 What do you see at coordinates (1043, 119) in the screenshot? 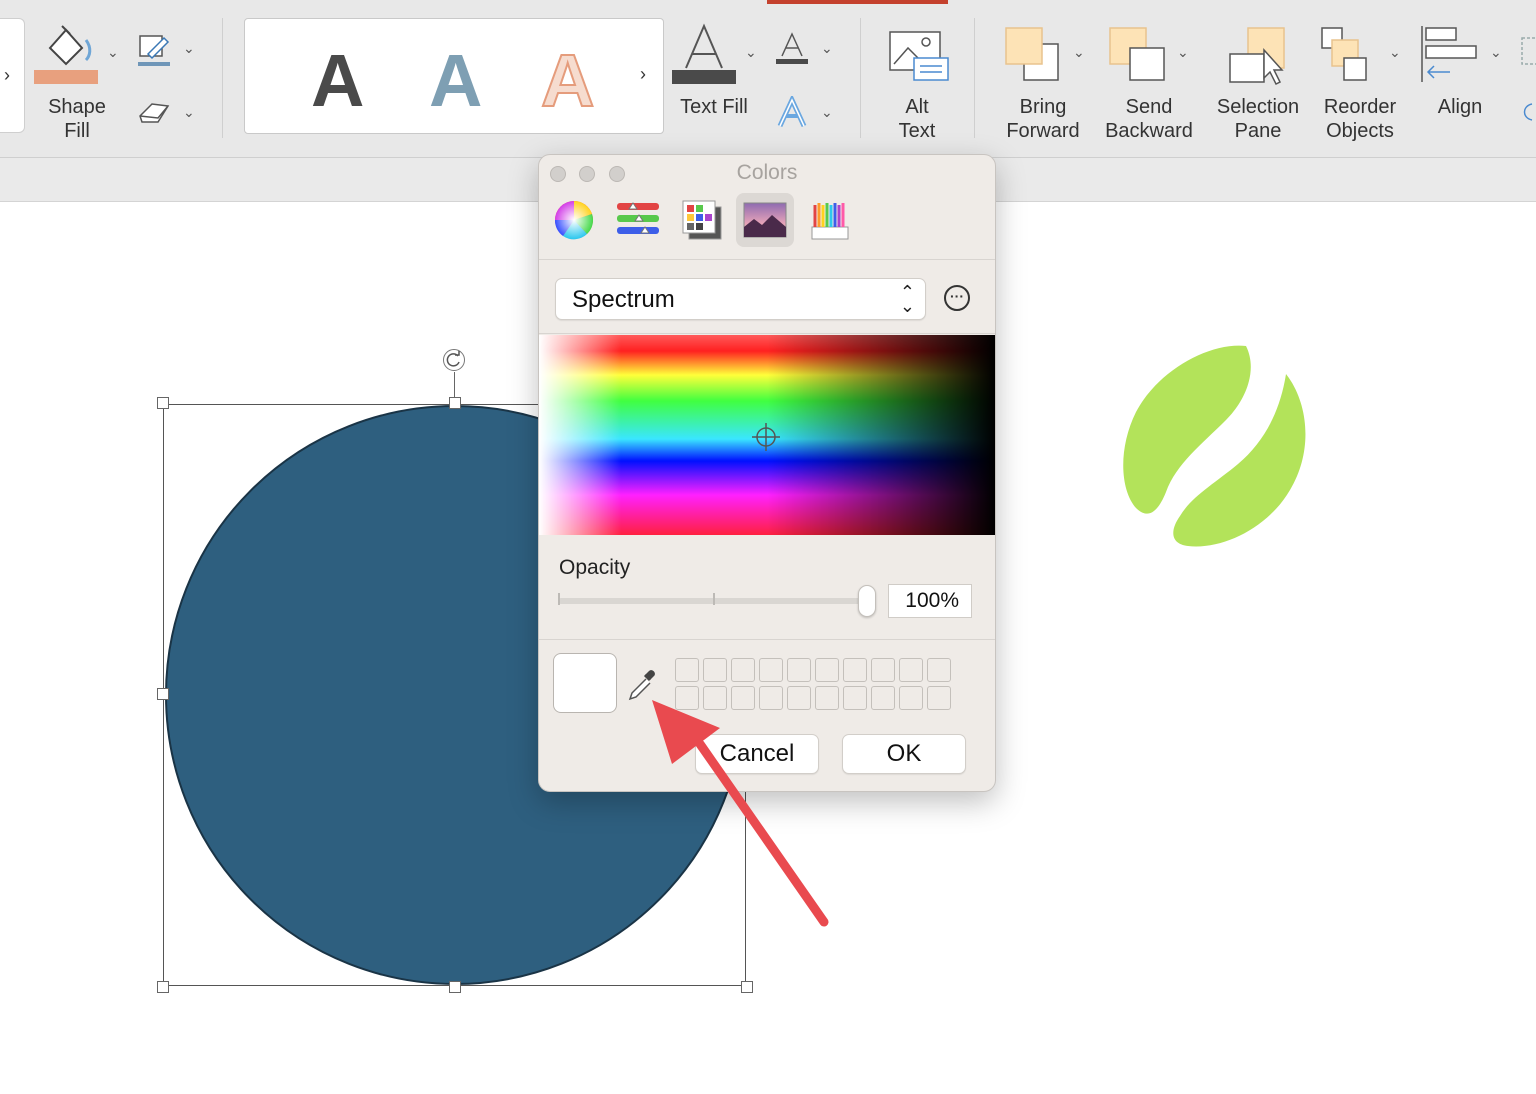
I see `bring-forward-label: Bring Forward` at bounding box center [1043, 119].